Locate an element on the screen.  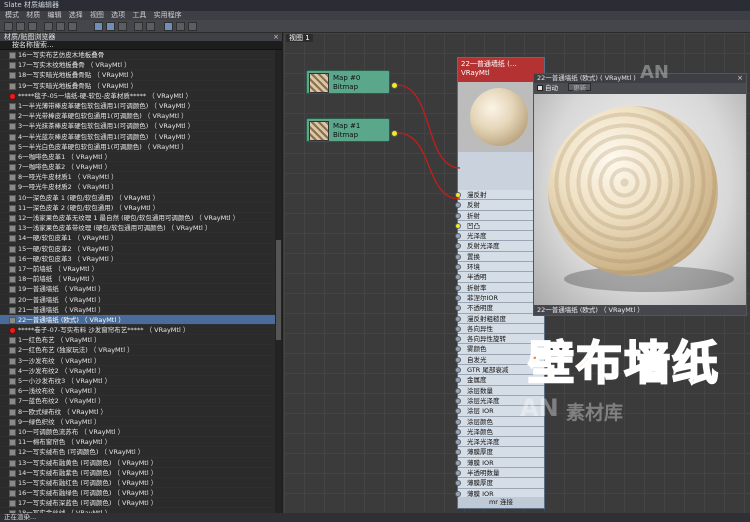
list-item: 8一欧式绿布纹 （ VRayMtl ） is located at coordinates (138, 412).